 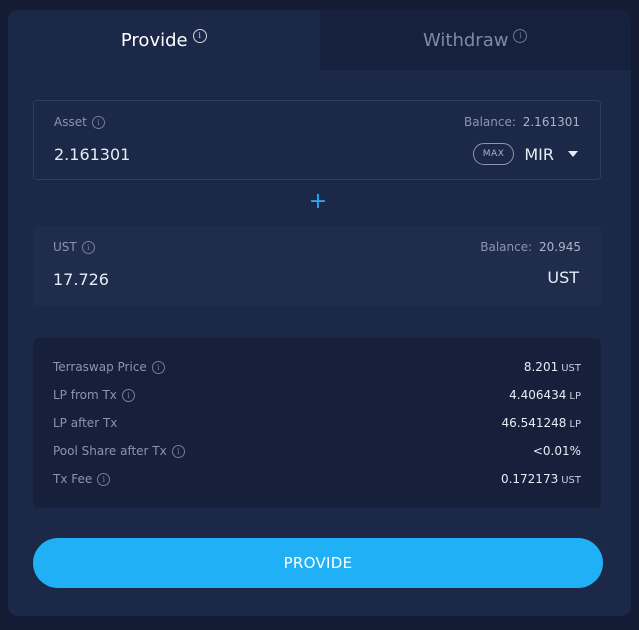 I want to click on summary-value-number: <0.01%, so click(x=556, y=451).